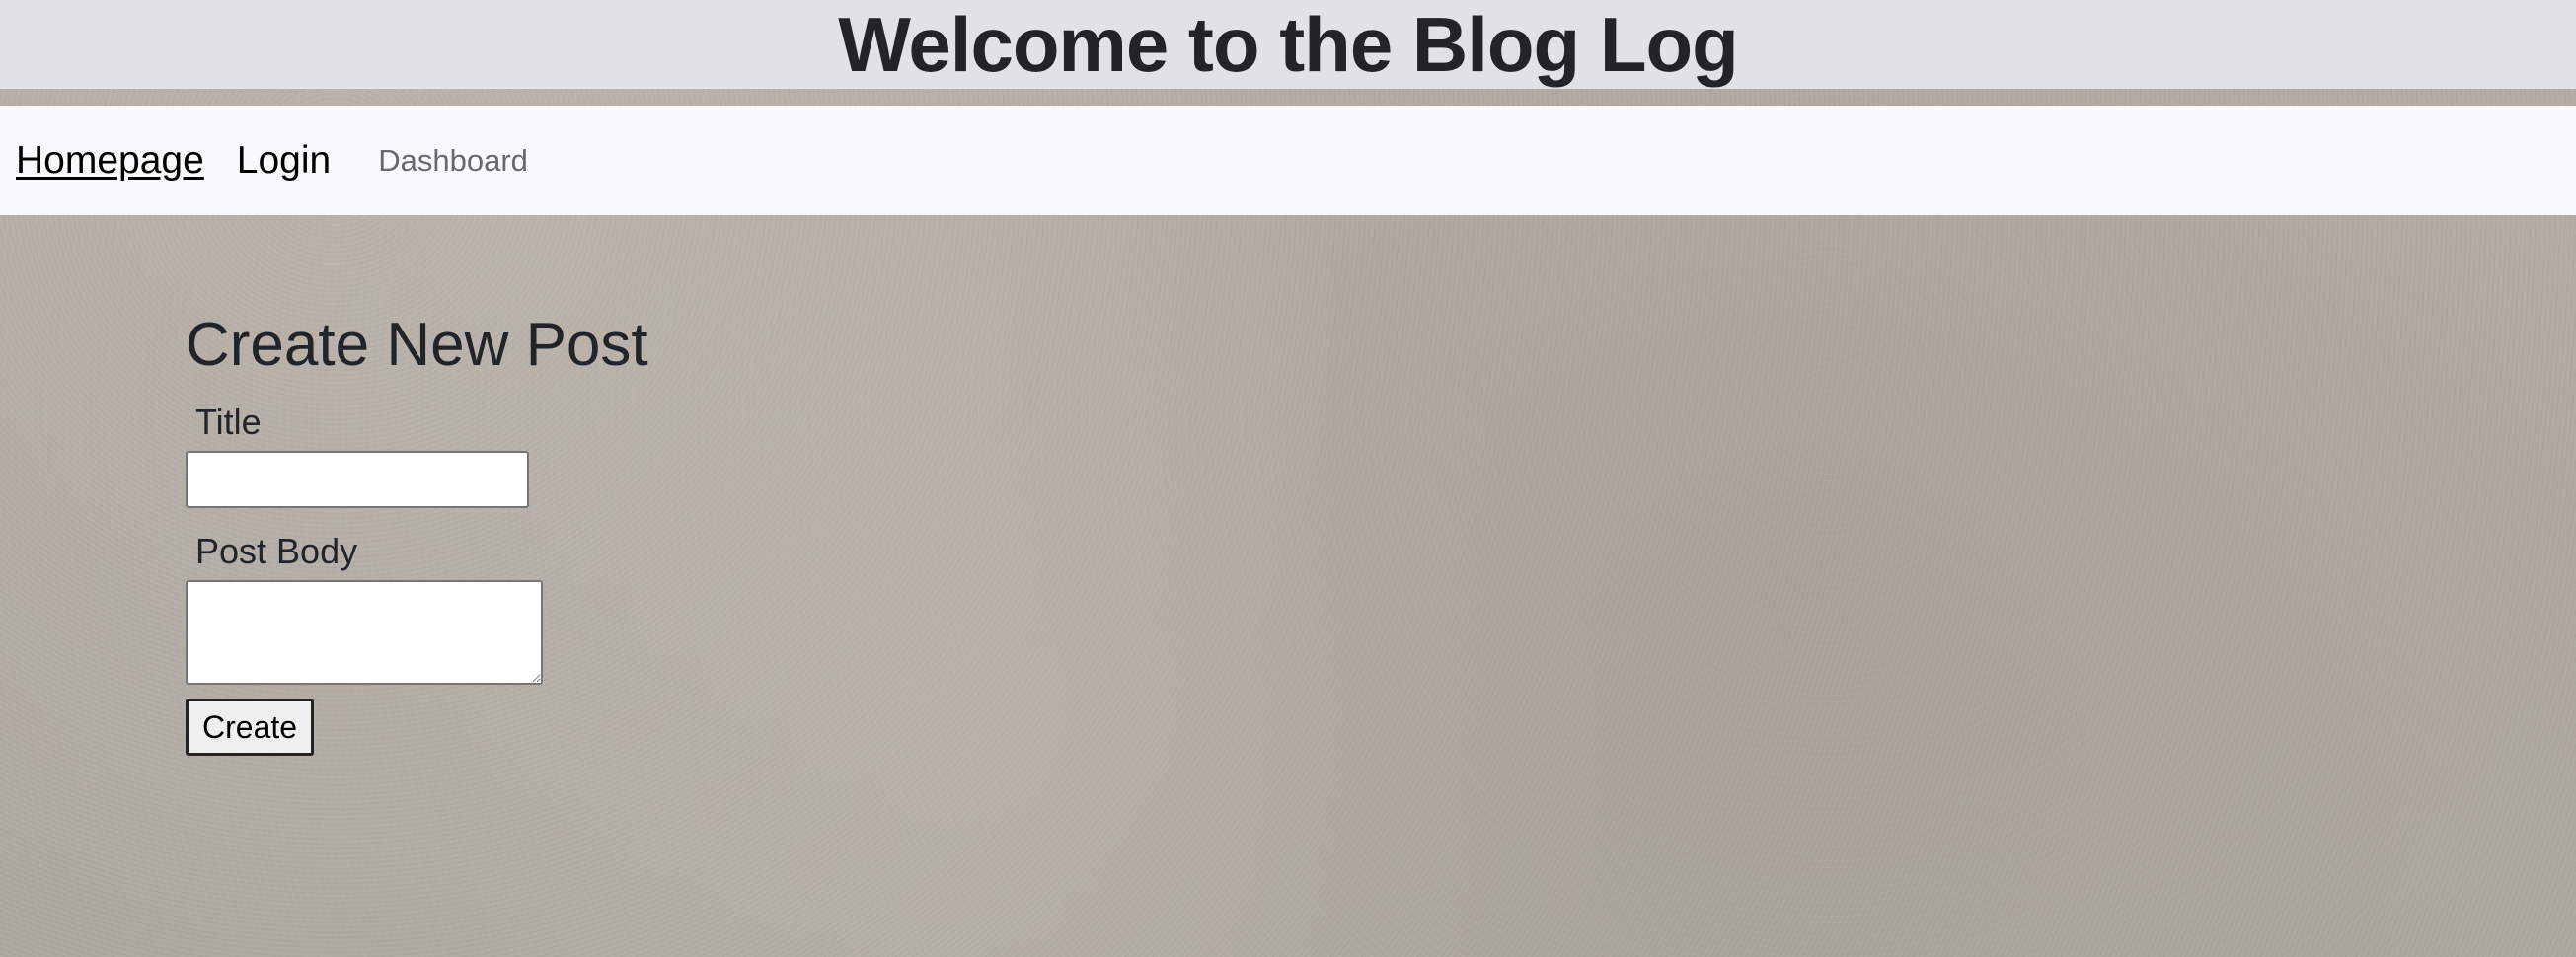  I want to click on create-post-form: Title Post Body Create, so click(417, 579).